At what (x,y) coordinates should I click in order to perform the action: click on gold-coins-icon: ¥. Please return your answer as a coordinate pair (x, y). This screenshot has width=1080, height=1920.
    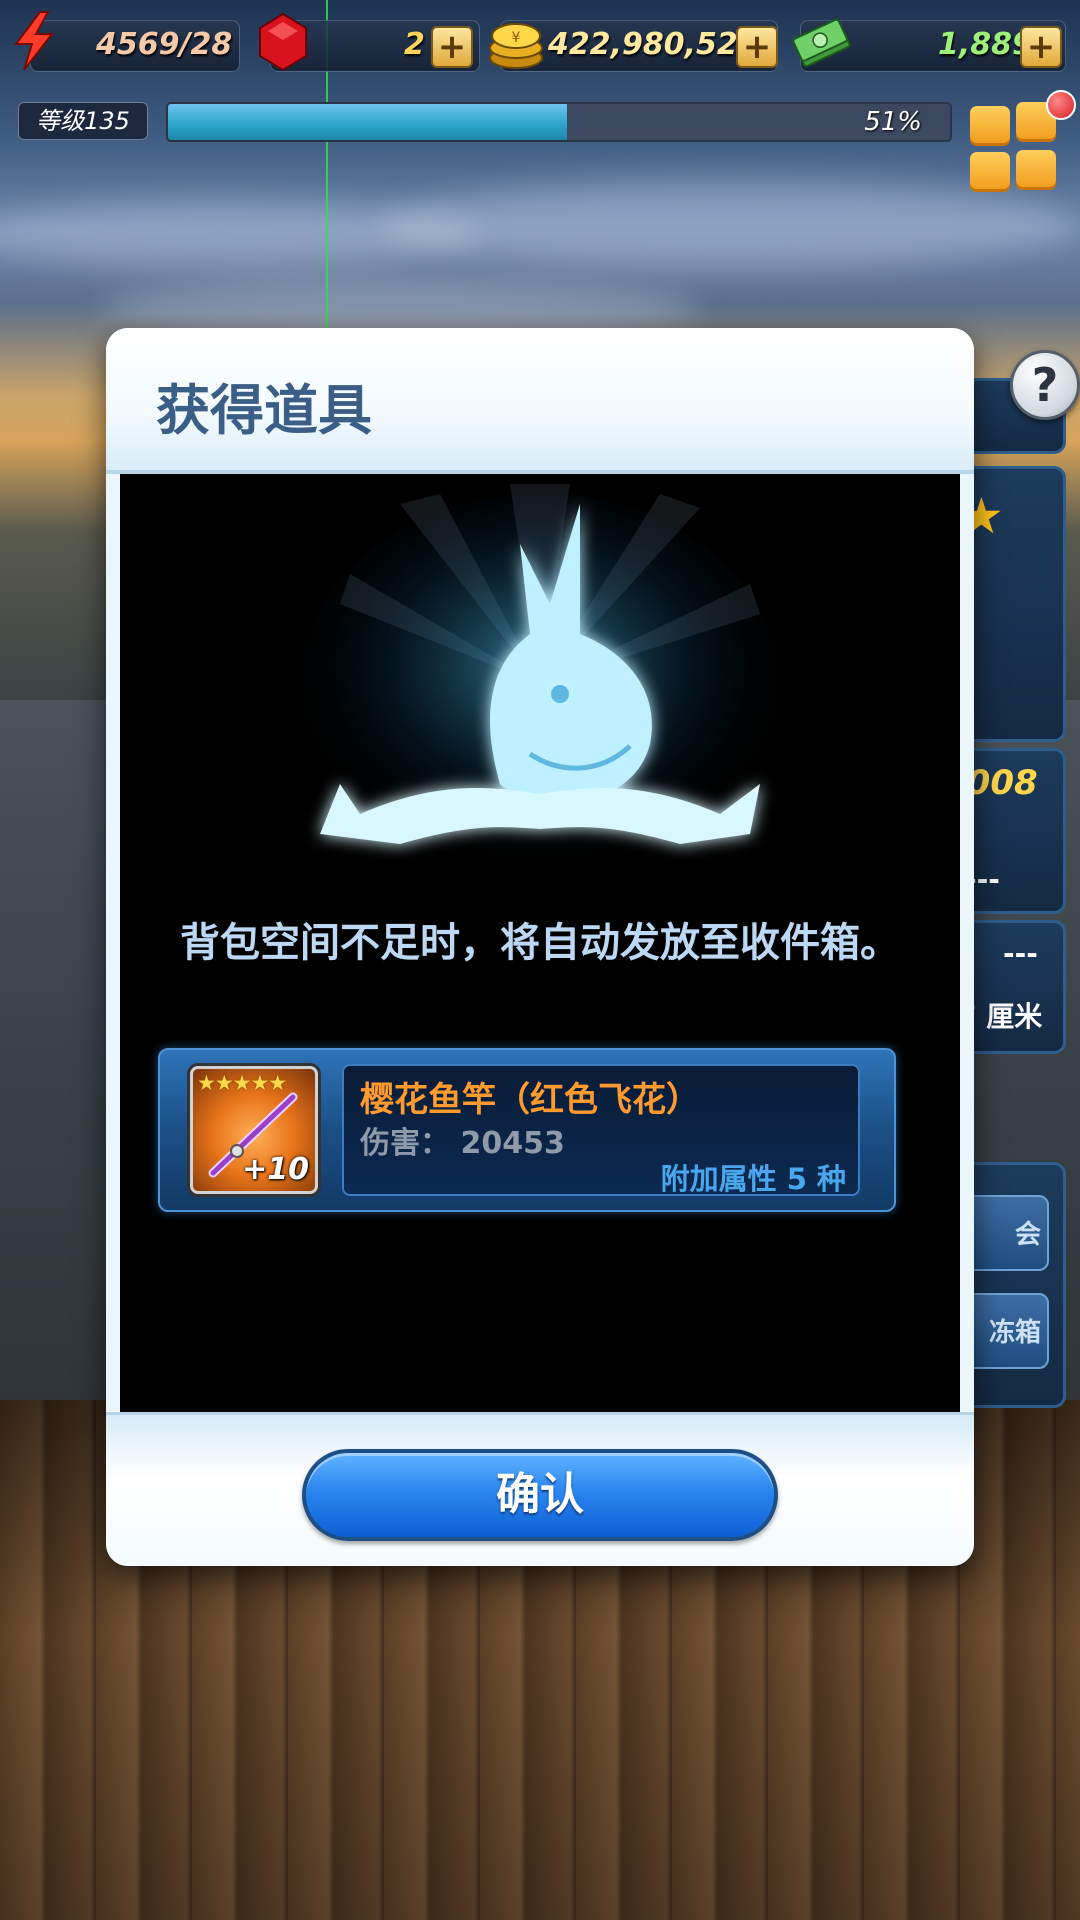
    Looking at the image, I should click on (516, 46).